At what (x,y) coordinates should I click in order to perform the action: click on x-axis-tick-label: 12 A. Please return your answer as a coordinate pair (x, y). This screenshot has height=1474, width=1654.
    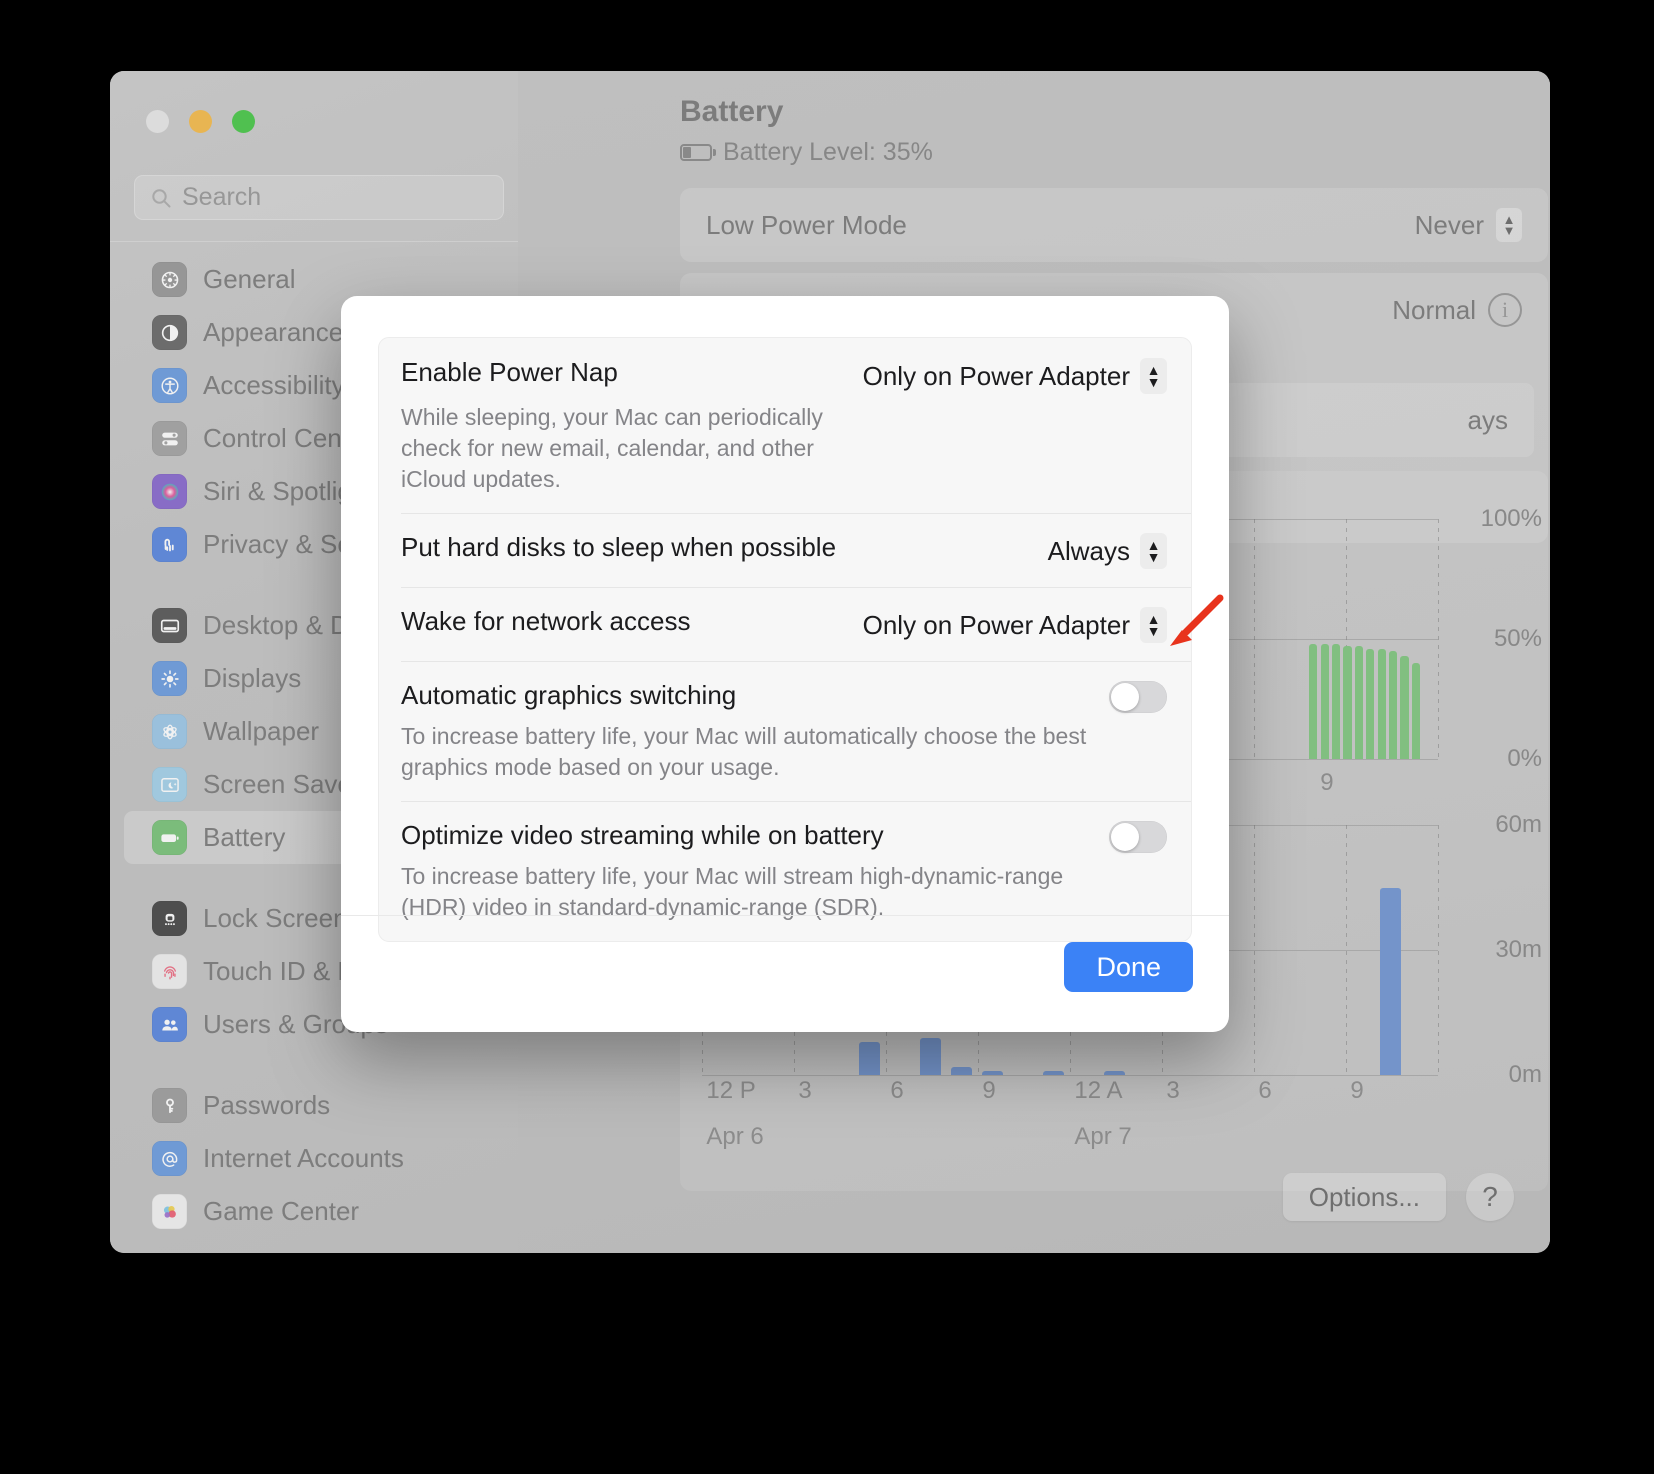
    Looking at the image, I should click on (1098, 1090).